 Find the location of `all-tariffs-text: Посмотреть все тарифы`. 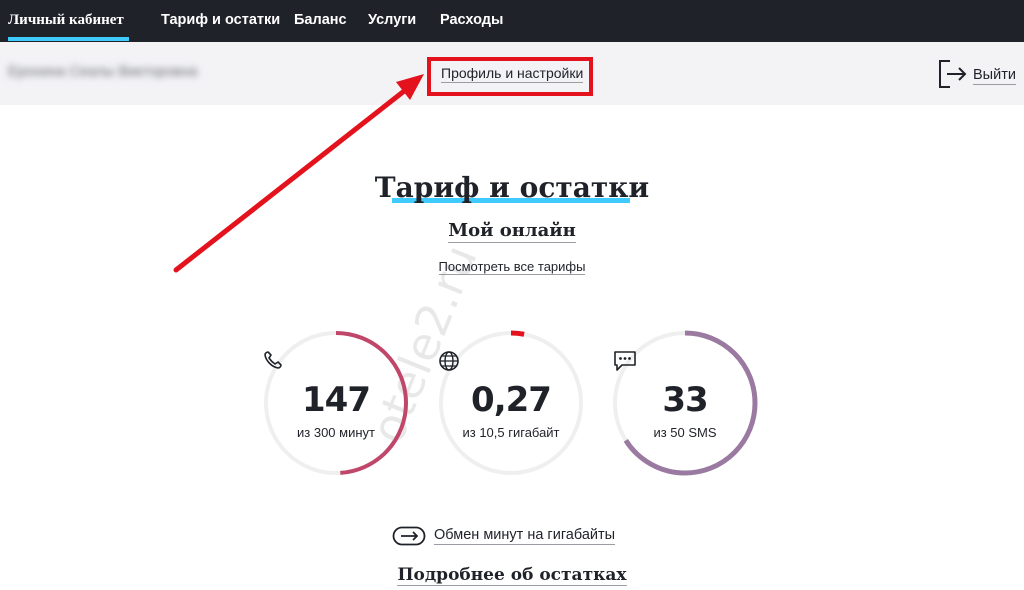

all-tariffs-text: Посмотреть все тарифы is located at coordinates (512, 267).